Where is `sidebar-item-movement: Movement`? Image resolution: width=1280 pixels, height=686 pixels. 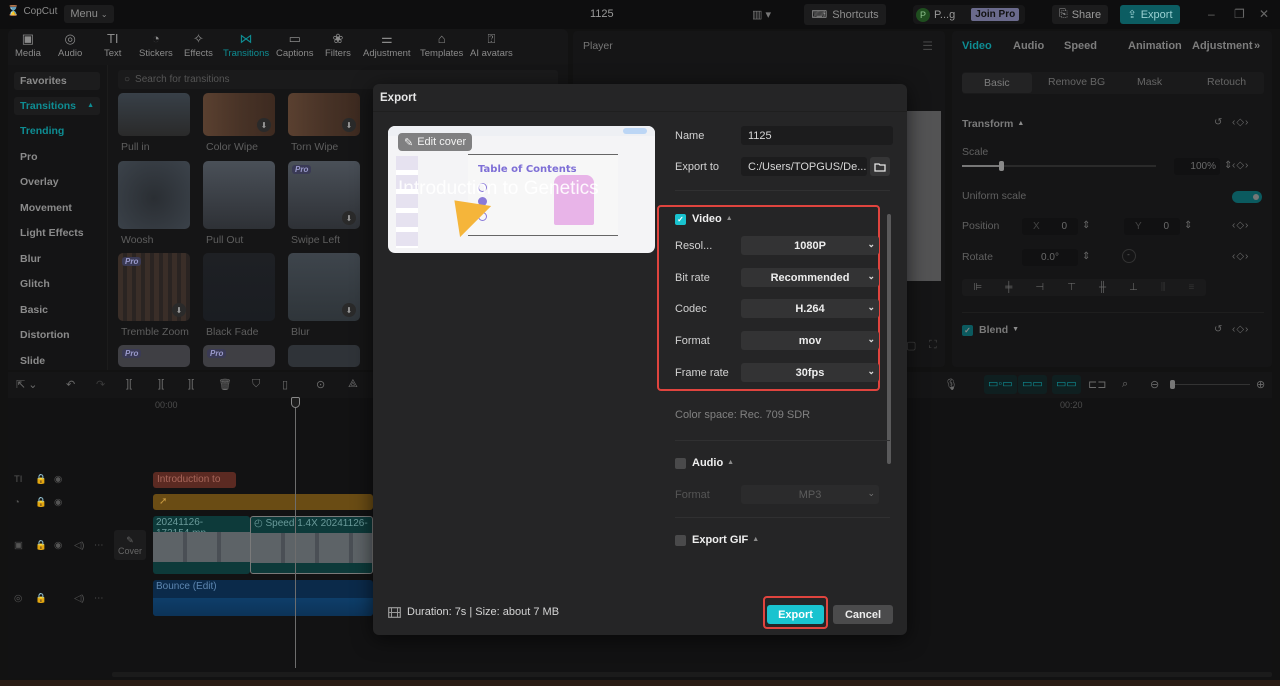 sidebar-item-movement: Movement is located at coordinates (57, 208).